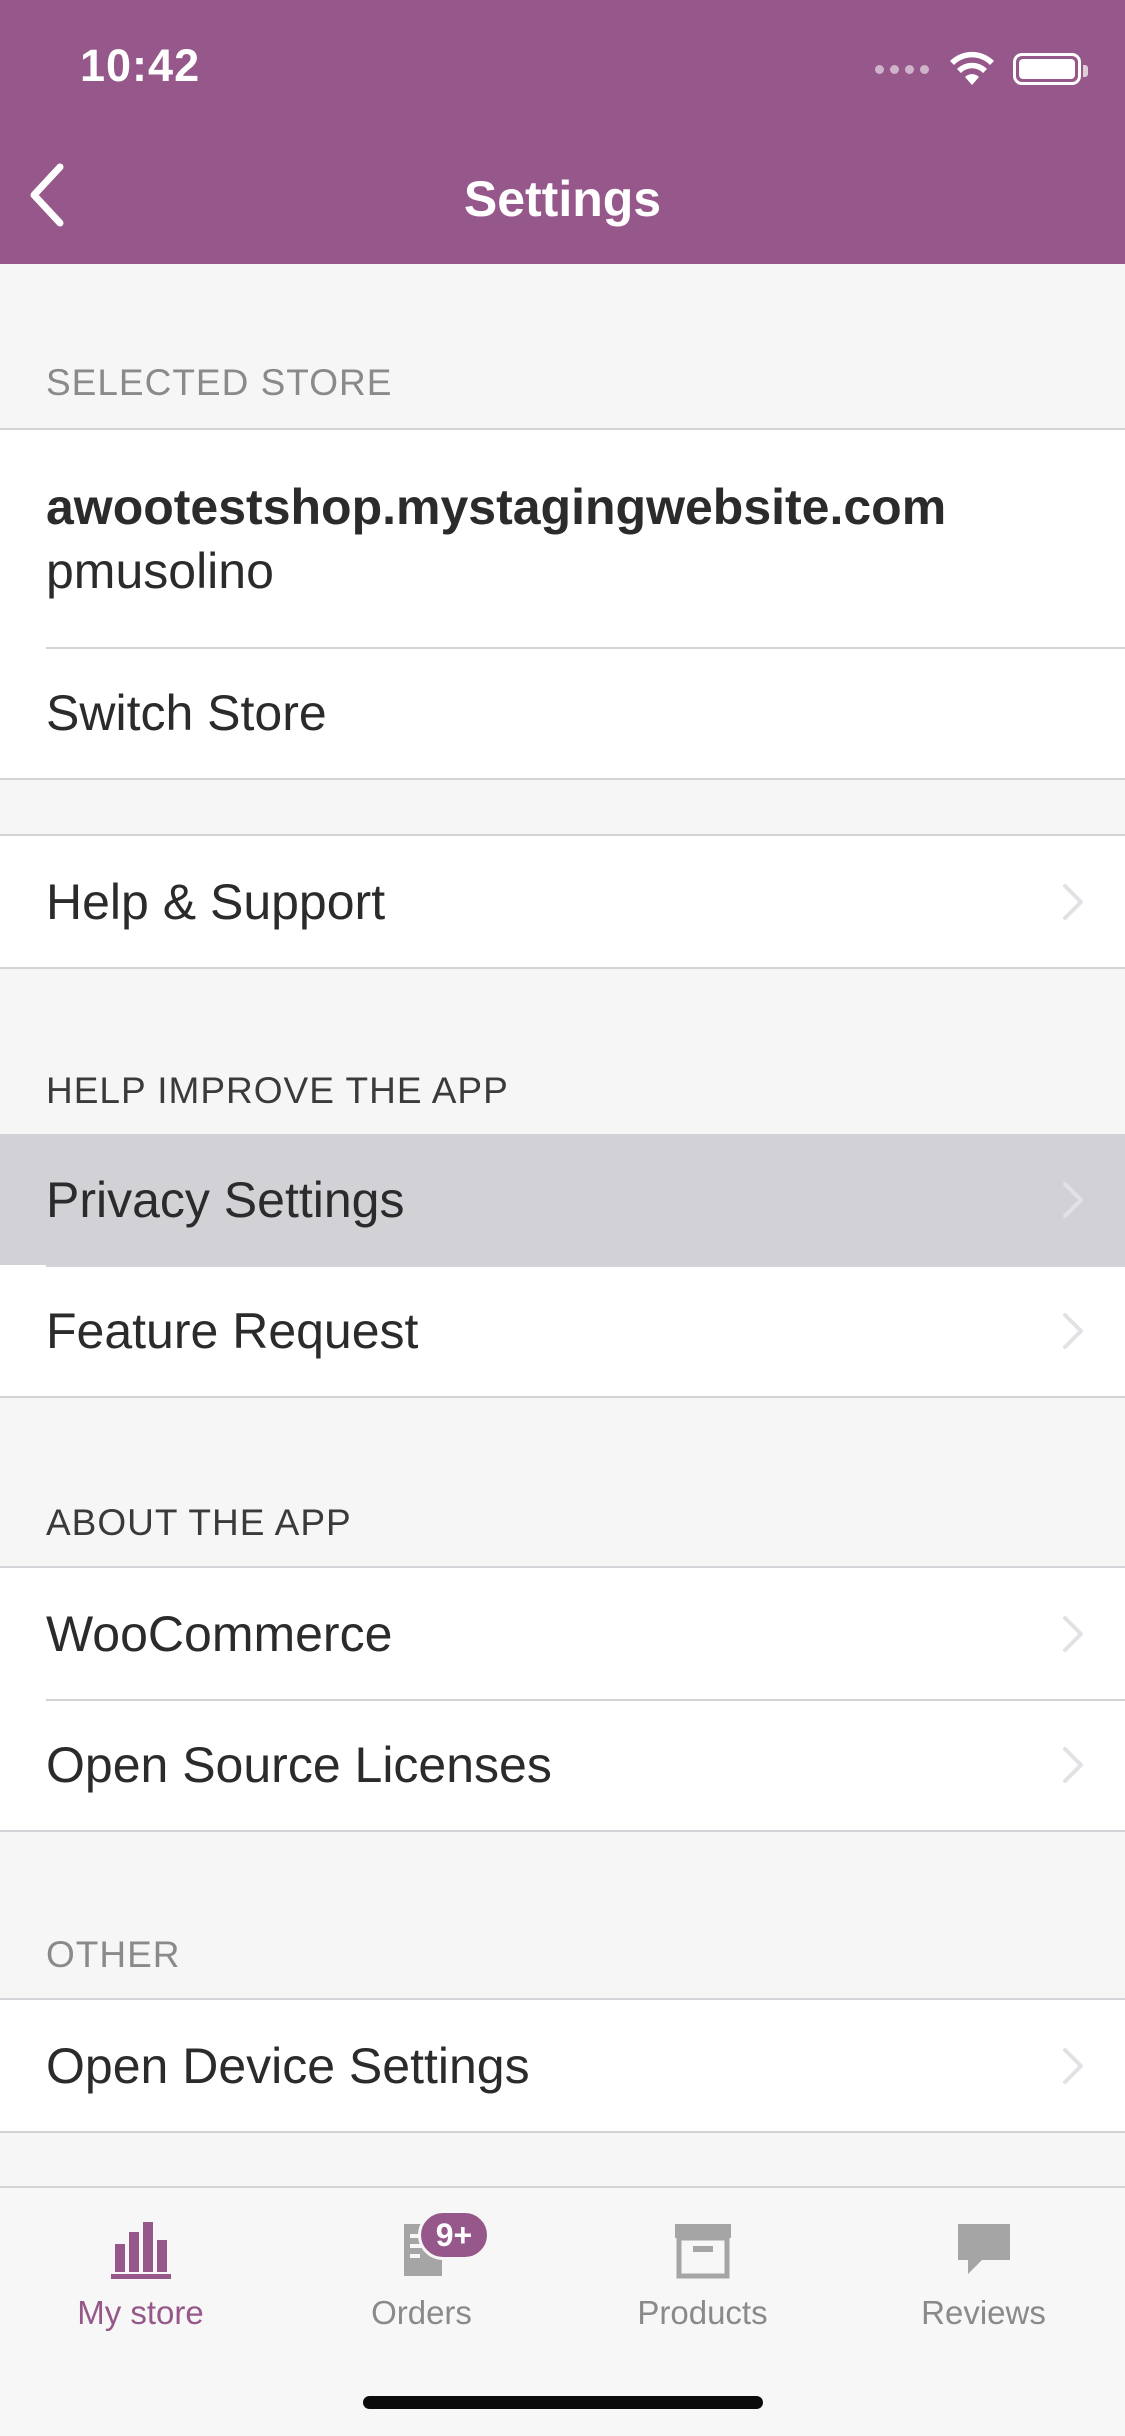 Image resolution: width=1125 pixels, height=2436 pixels. I want to click on section-header-help-improve: HELP IMPROVE THE APP, so click(277, 1090).